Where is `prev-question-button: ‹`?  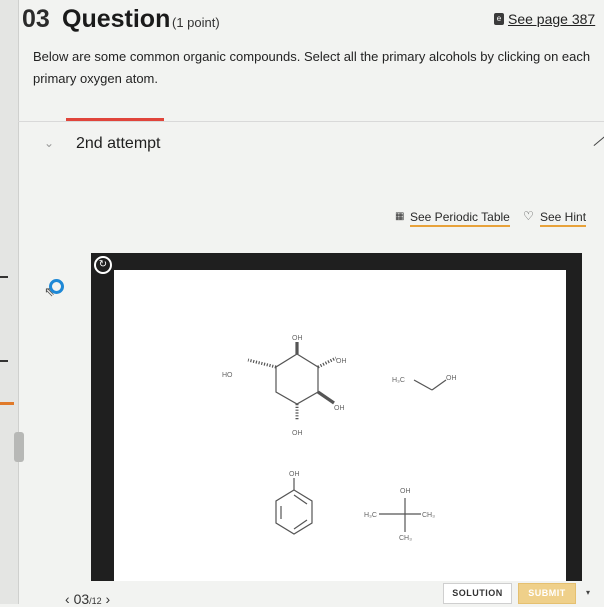 prev-question-button: ‹ is located at coordinates (67, 599).